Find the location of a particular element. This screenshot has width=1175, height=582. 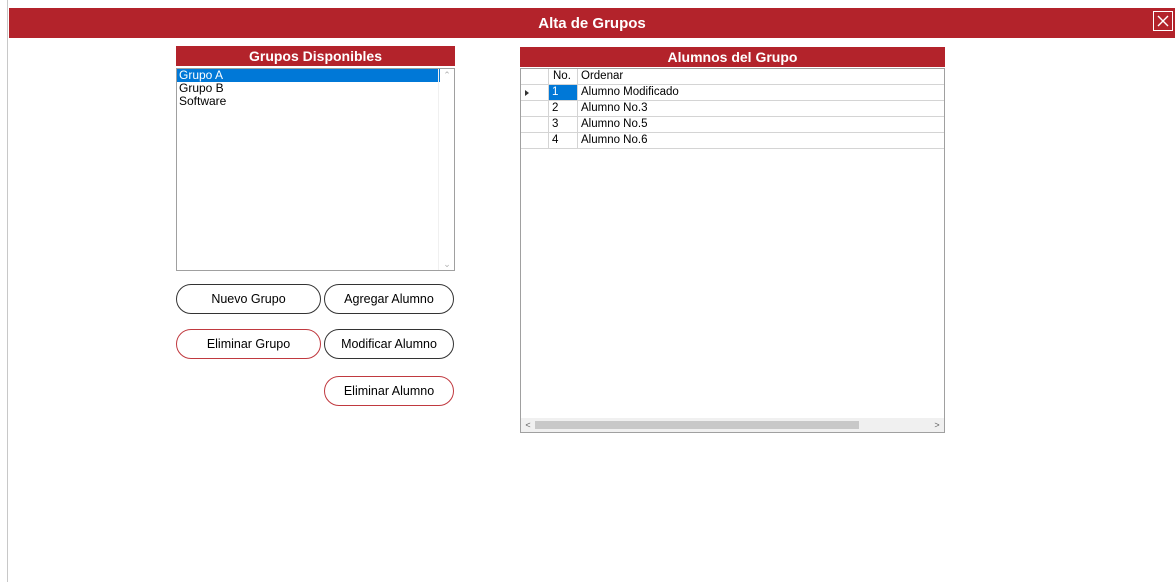

cell-no: 3 is located at coordinates (563, 125).